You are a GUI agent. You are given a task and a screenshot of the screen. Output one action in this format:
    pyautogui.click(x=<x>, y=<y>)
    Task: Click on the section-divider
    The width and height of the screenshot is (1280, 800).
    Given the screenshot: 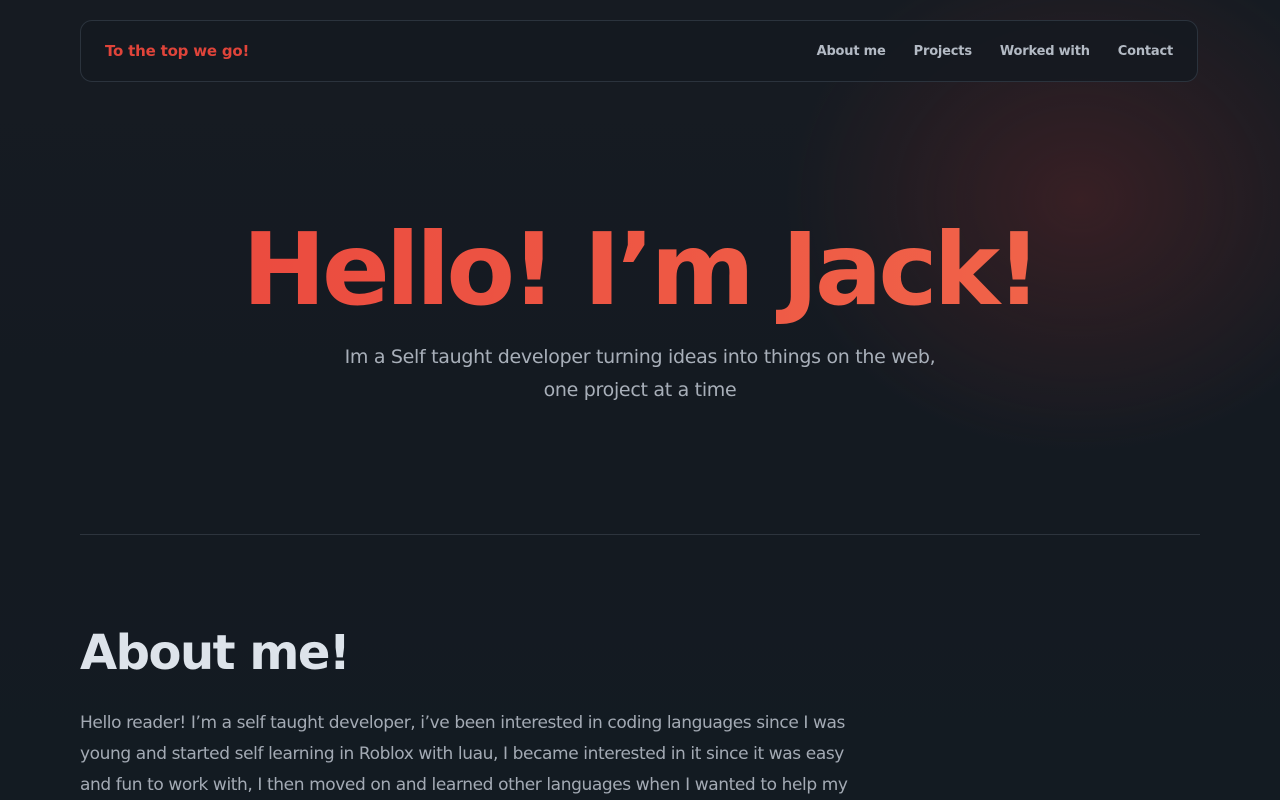 What is the action you would take?
    pyautogui.click(x=640, y=534)
    